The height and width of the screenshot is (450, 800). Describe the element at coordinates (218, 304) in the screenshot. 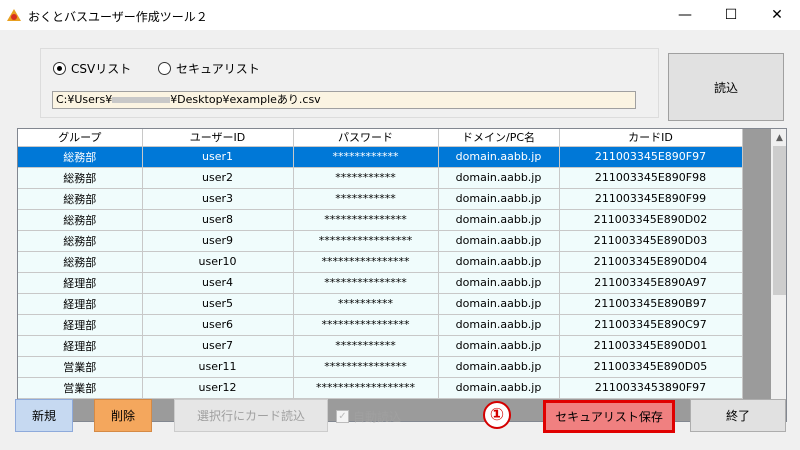

I see `cell-userid: user5` at that location.